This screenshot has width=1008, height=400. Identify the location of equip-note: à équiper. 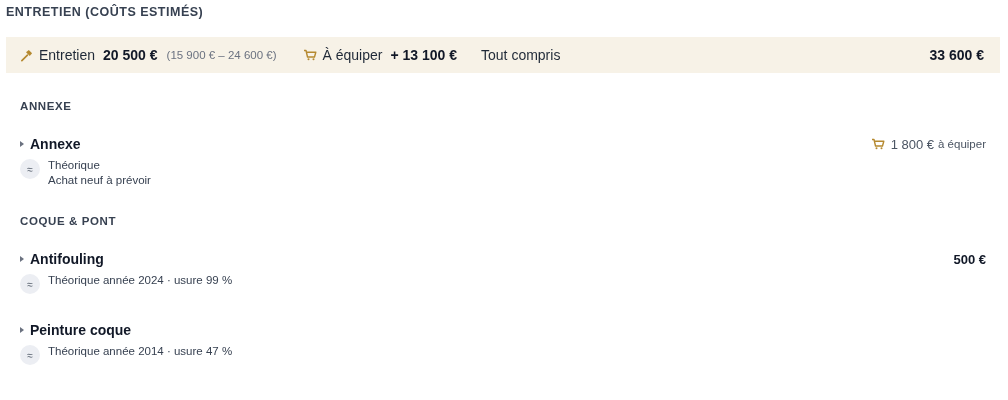
(962, 144).